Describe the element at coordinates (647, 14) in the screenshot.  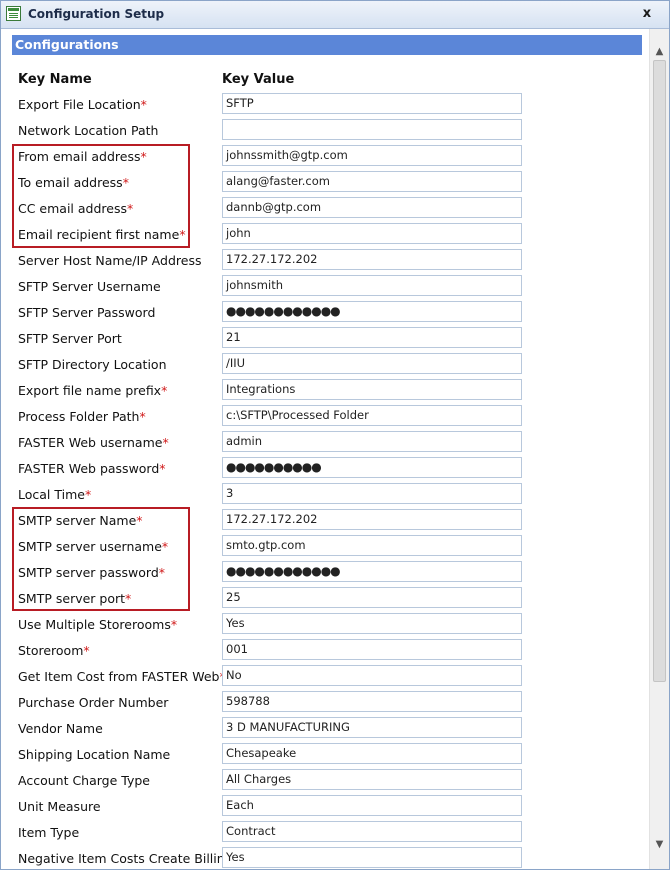
I see `close-button: x` at that location.